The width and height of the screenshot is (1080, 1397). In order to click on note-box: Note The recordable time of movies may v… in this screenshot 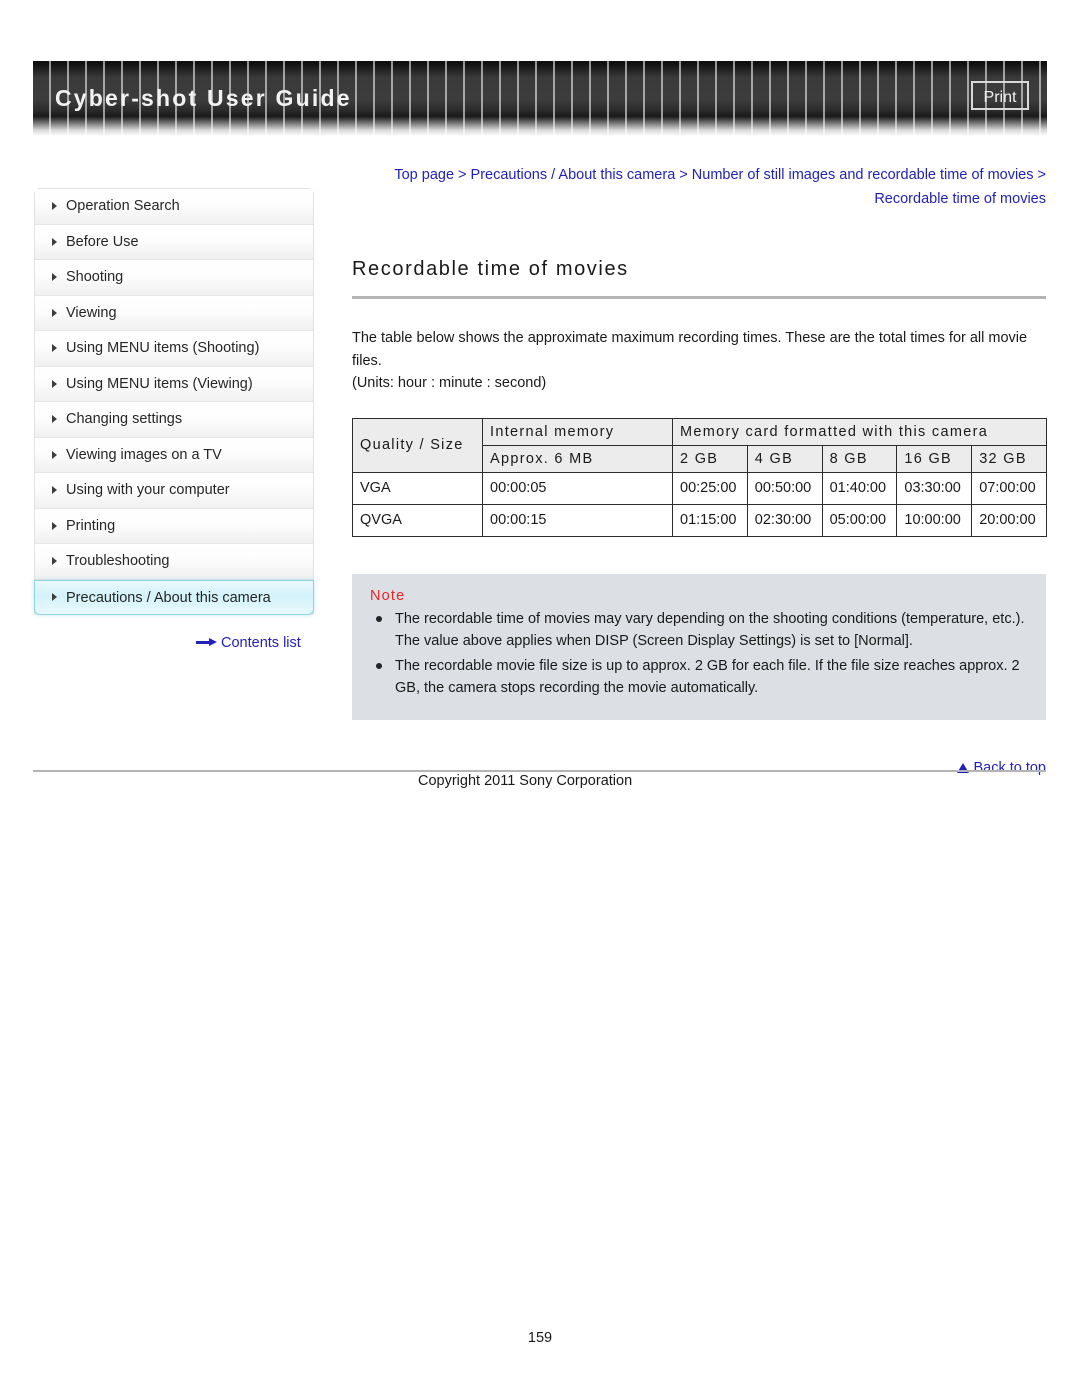, I will do `click(699, 646)`.